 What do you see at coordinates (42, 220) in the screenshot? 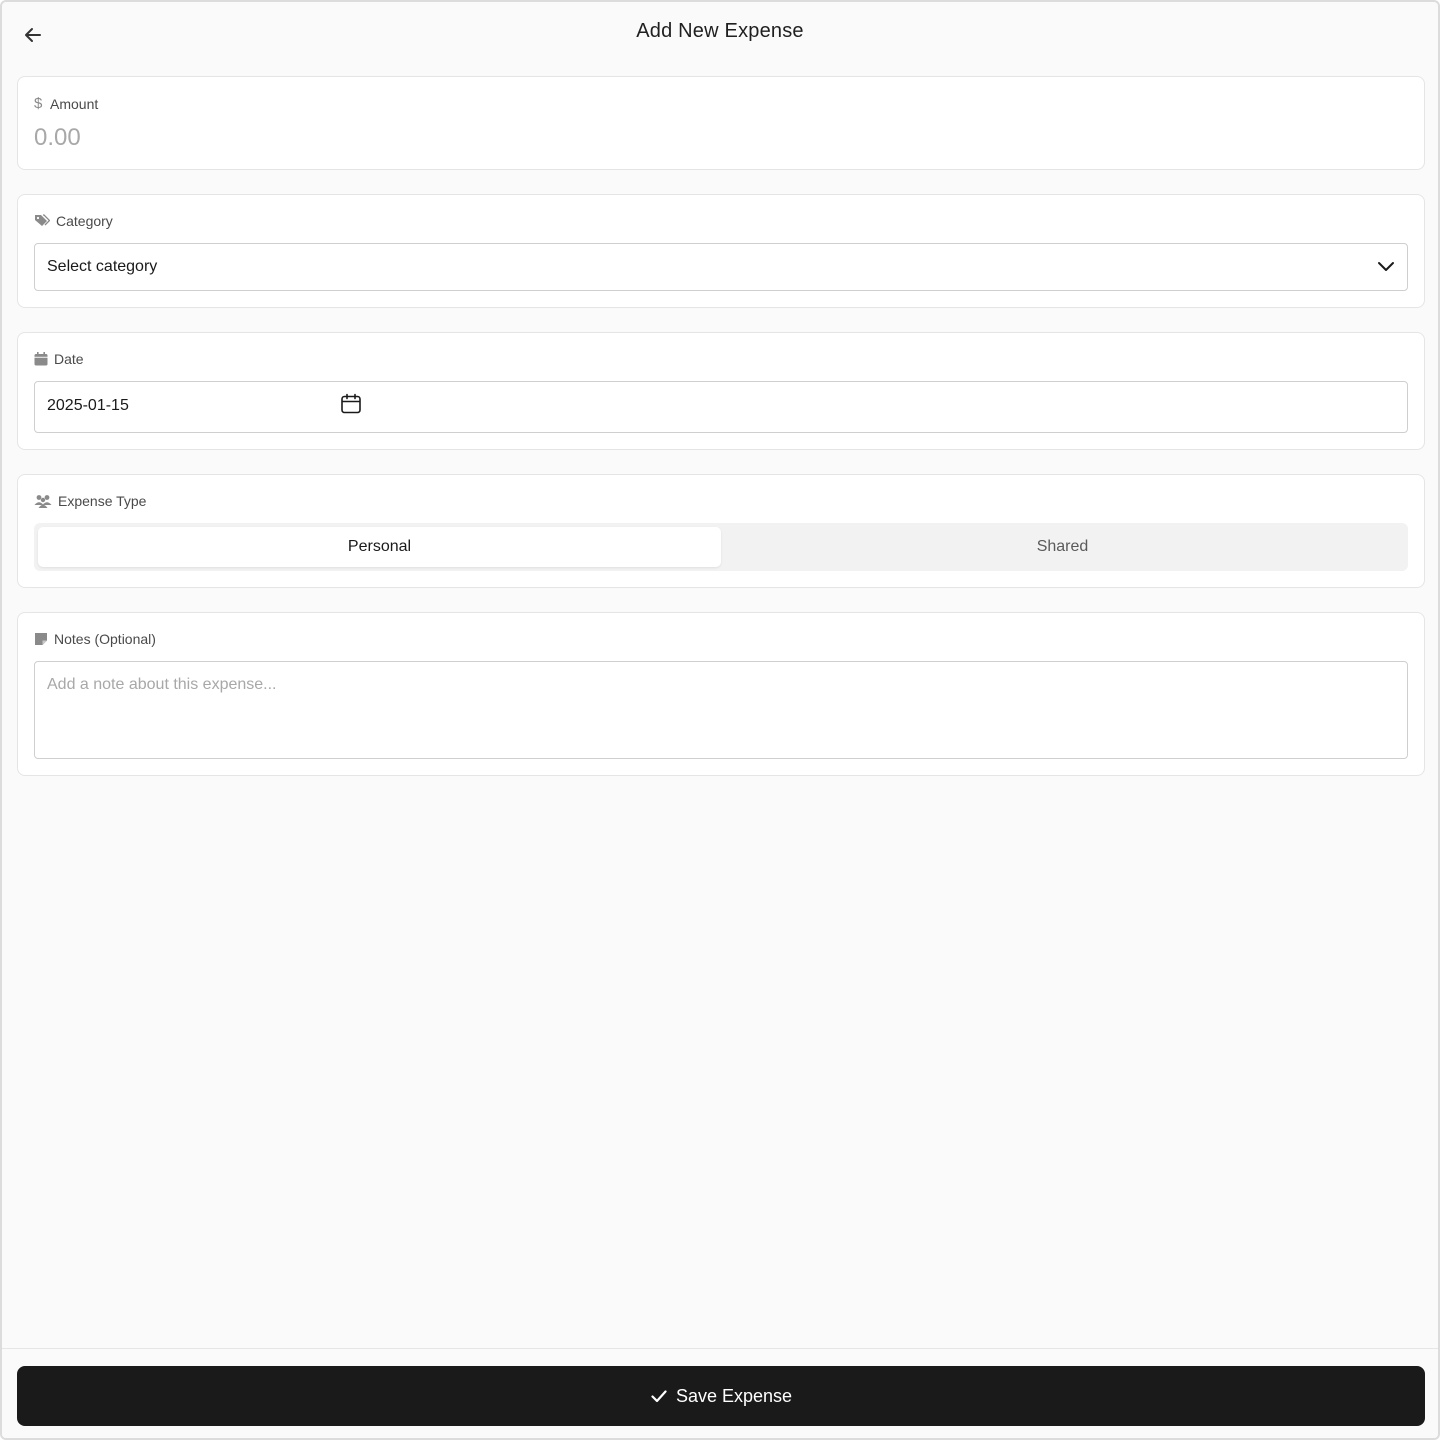
I see `tags-icon` at bounding box center [42, 220].